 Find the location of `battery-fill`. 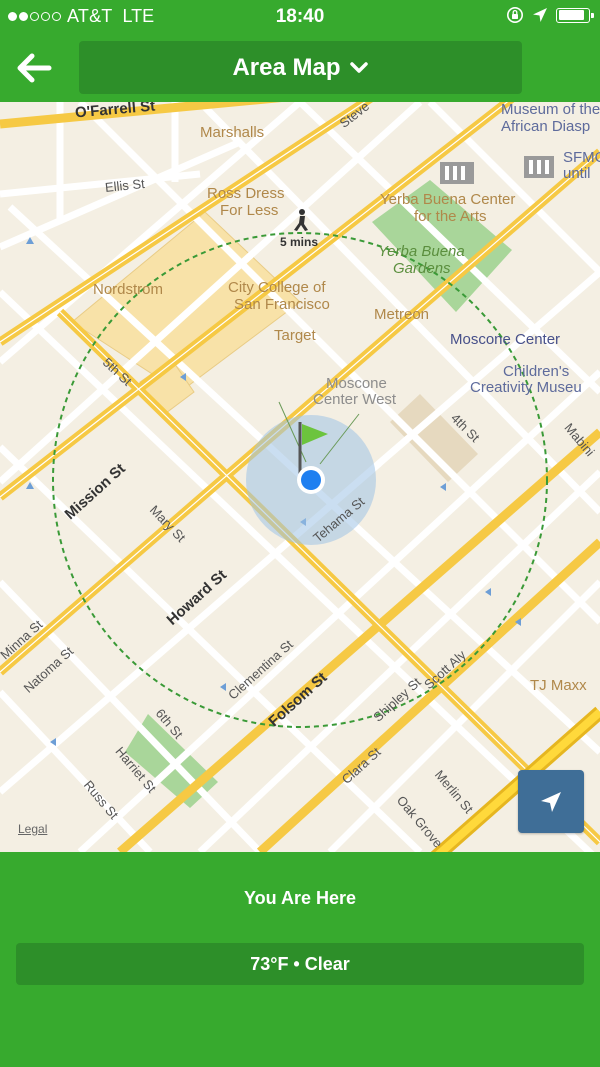

battery-fill is located at coordinates (571, 15).